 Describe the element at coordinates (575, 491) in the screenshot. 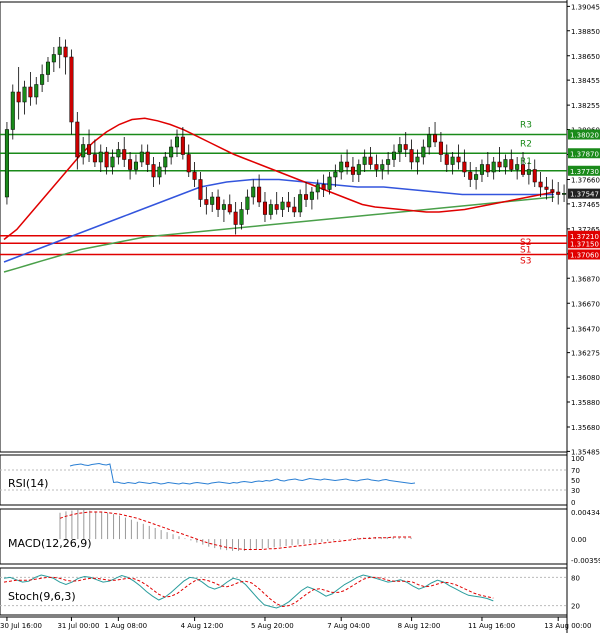

I see `rsi-tick-label: 30` at that location.